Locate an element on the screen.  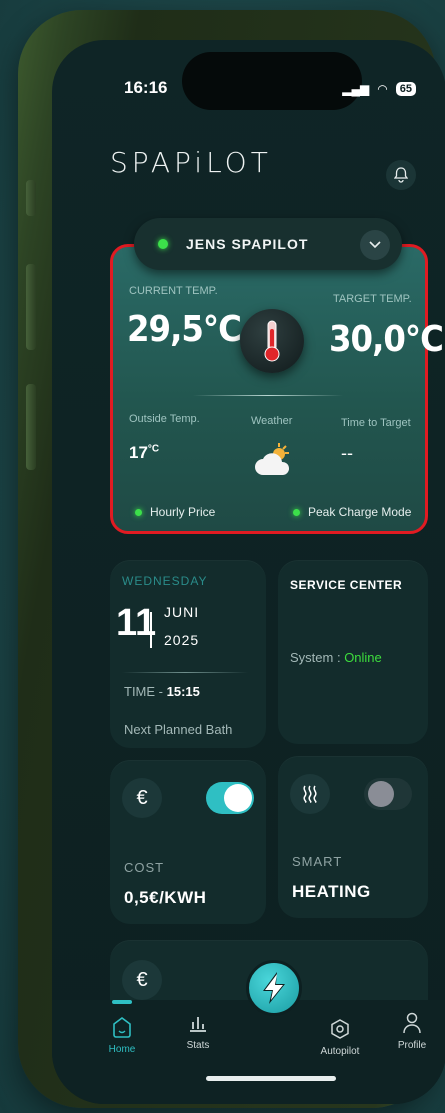
cost-caption: COST is located at coordinates (144, 867).